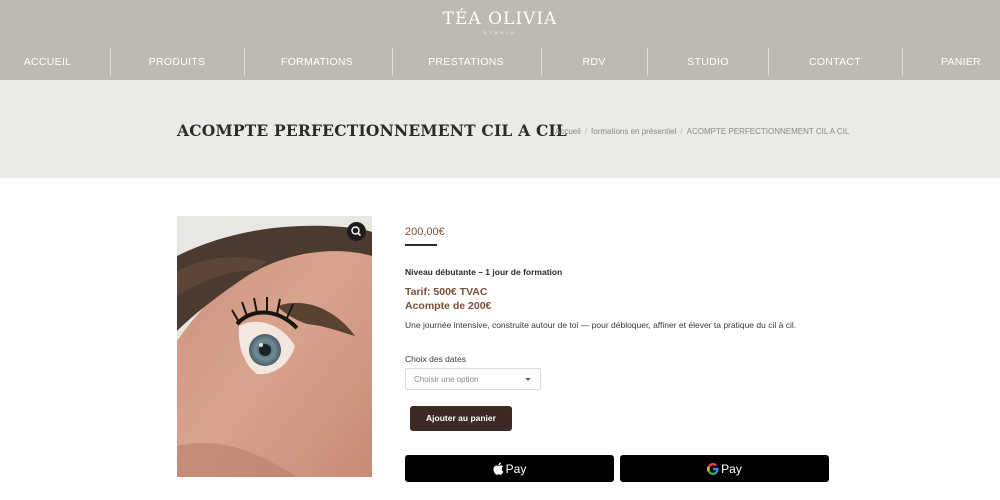  Describe the element at coordinates (768, 131) in the screenshot. I see `breadcrumb-current: ACOMPTE PERFECTIONNEMENT CIL A CIL` at that location.